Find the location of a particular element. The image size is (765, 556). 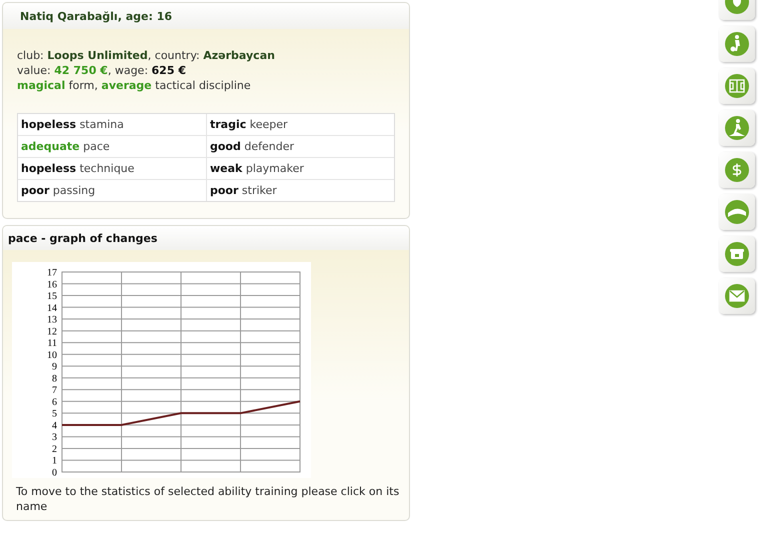

envelope-icon is located at coordinates (737, 296).